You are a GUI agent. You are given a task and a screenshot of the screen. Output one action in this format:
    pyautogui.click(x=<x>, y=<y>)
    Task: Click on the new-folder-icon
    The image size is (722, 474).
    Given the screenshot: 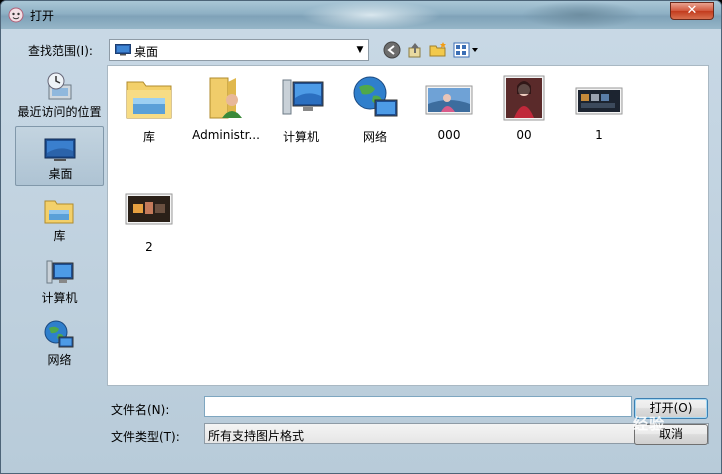 What is the action you would take?
    pyautogui.click(x=438, y=50)
    